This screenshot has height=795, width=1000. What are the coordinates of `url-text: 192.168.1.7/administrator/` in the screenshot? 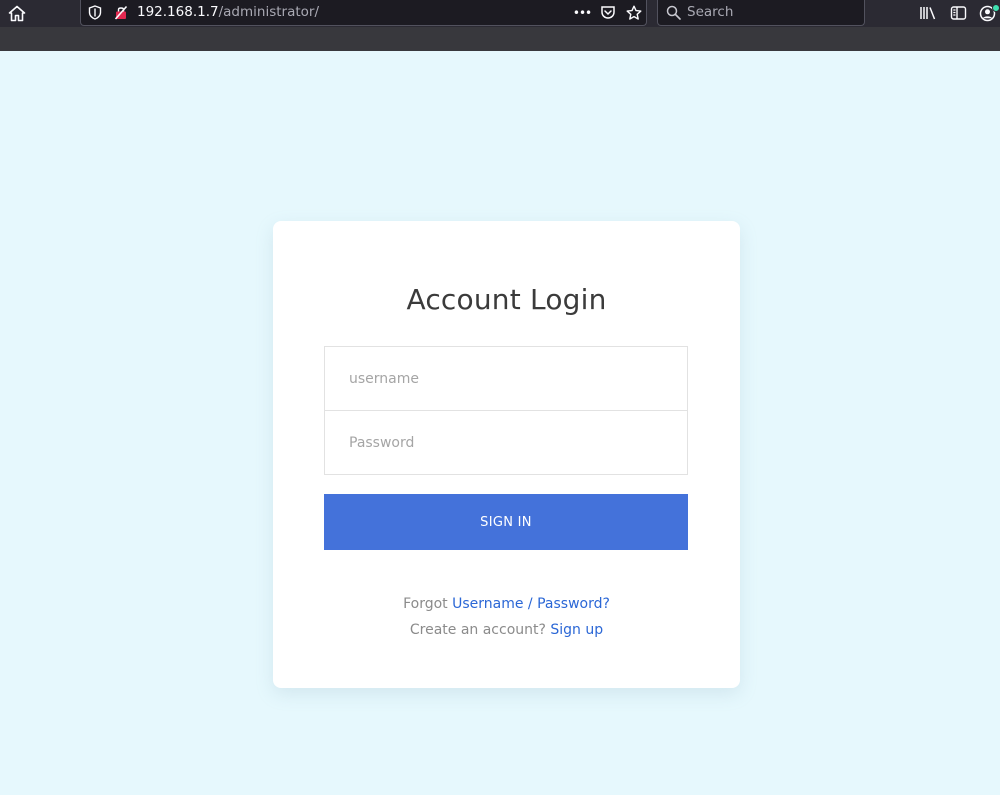 It's located at (228, 12).